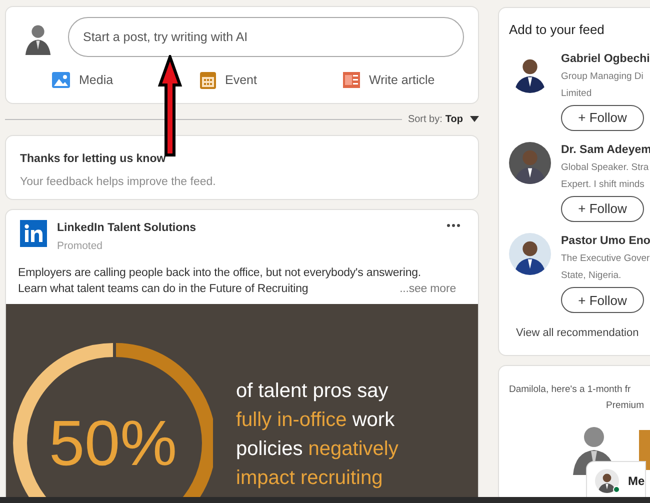 The image size is (650, 503). I want to click on more-options-icon, so click(453, 225).